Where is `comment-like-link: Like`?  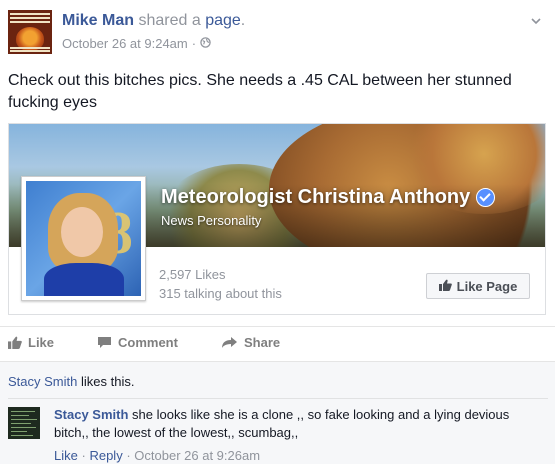
comment-like-link: Like is located at coordinates (66, 455).